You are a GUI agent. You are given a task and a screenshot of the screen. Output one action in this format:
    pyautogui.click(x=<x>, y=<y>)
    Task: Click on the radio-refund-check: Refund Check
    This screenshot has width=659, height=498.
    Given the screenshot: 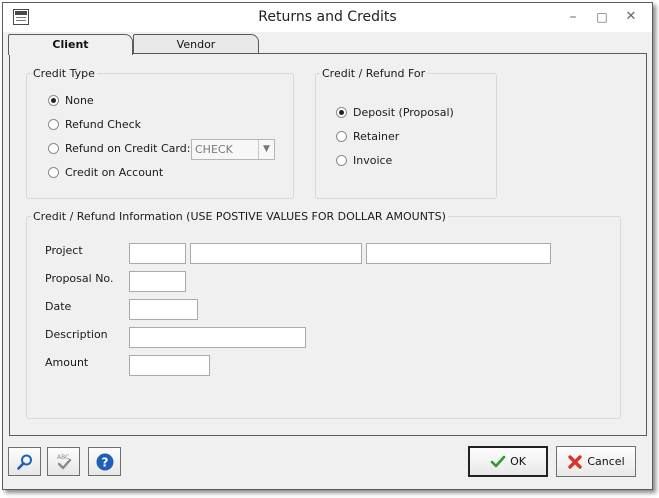 What is the action you would take?
    pyautogui.click(x=94, y=124)
    